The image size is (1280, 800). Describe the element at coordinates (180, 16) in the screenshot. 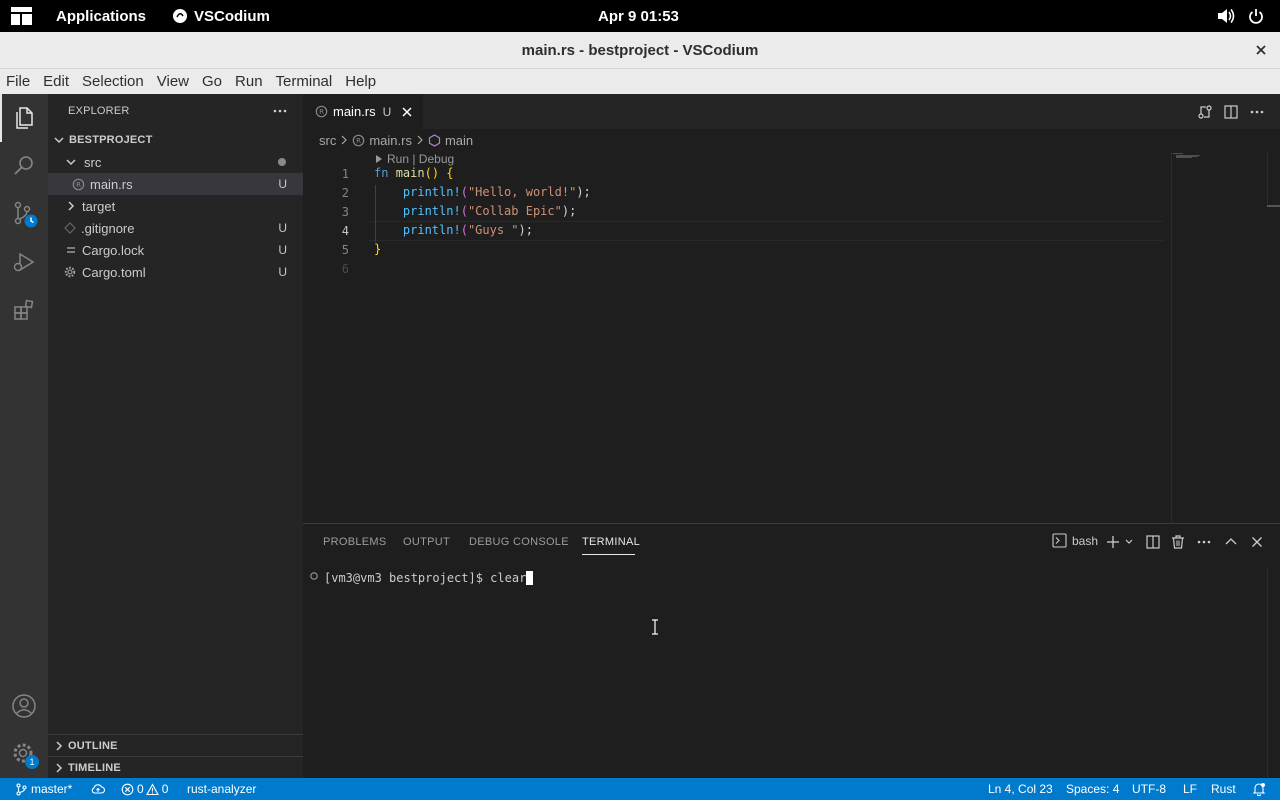

I see `vscodium-app-icon` at that location.